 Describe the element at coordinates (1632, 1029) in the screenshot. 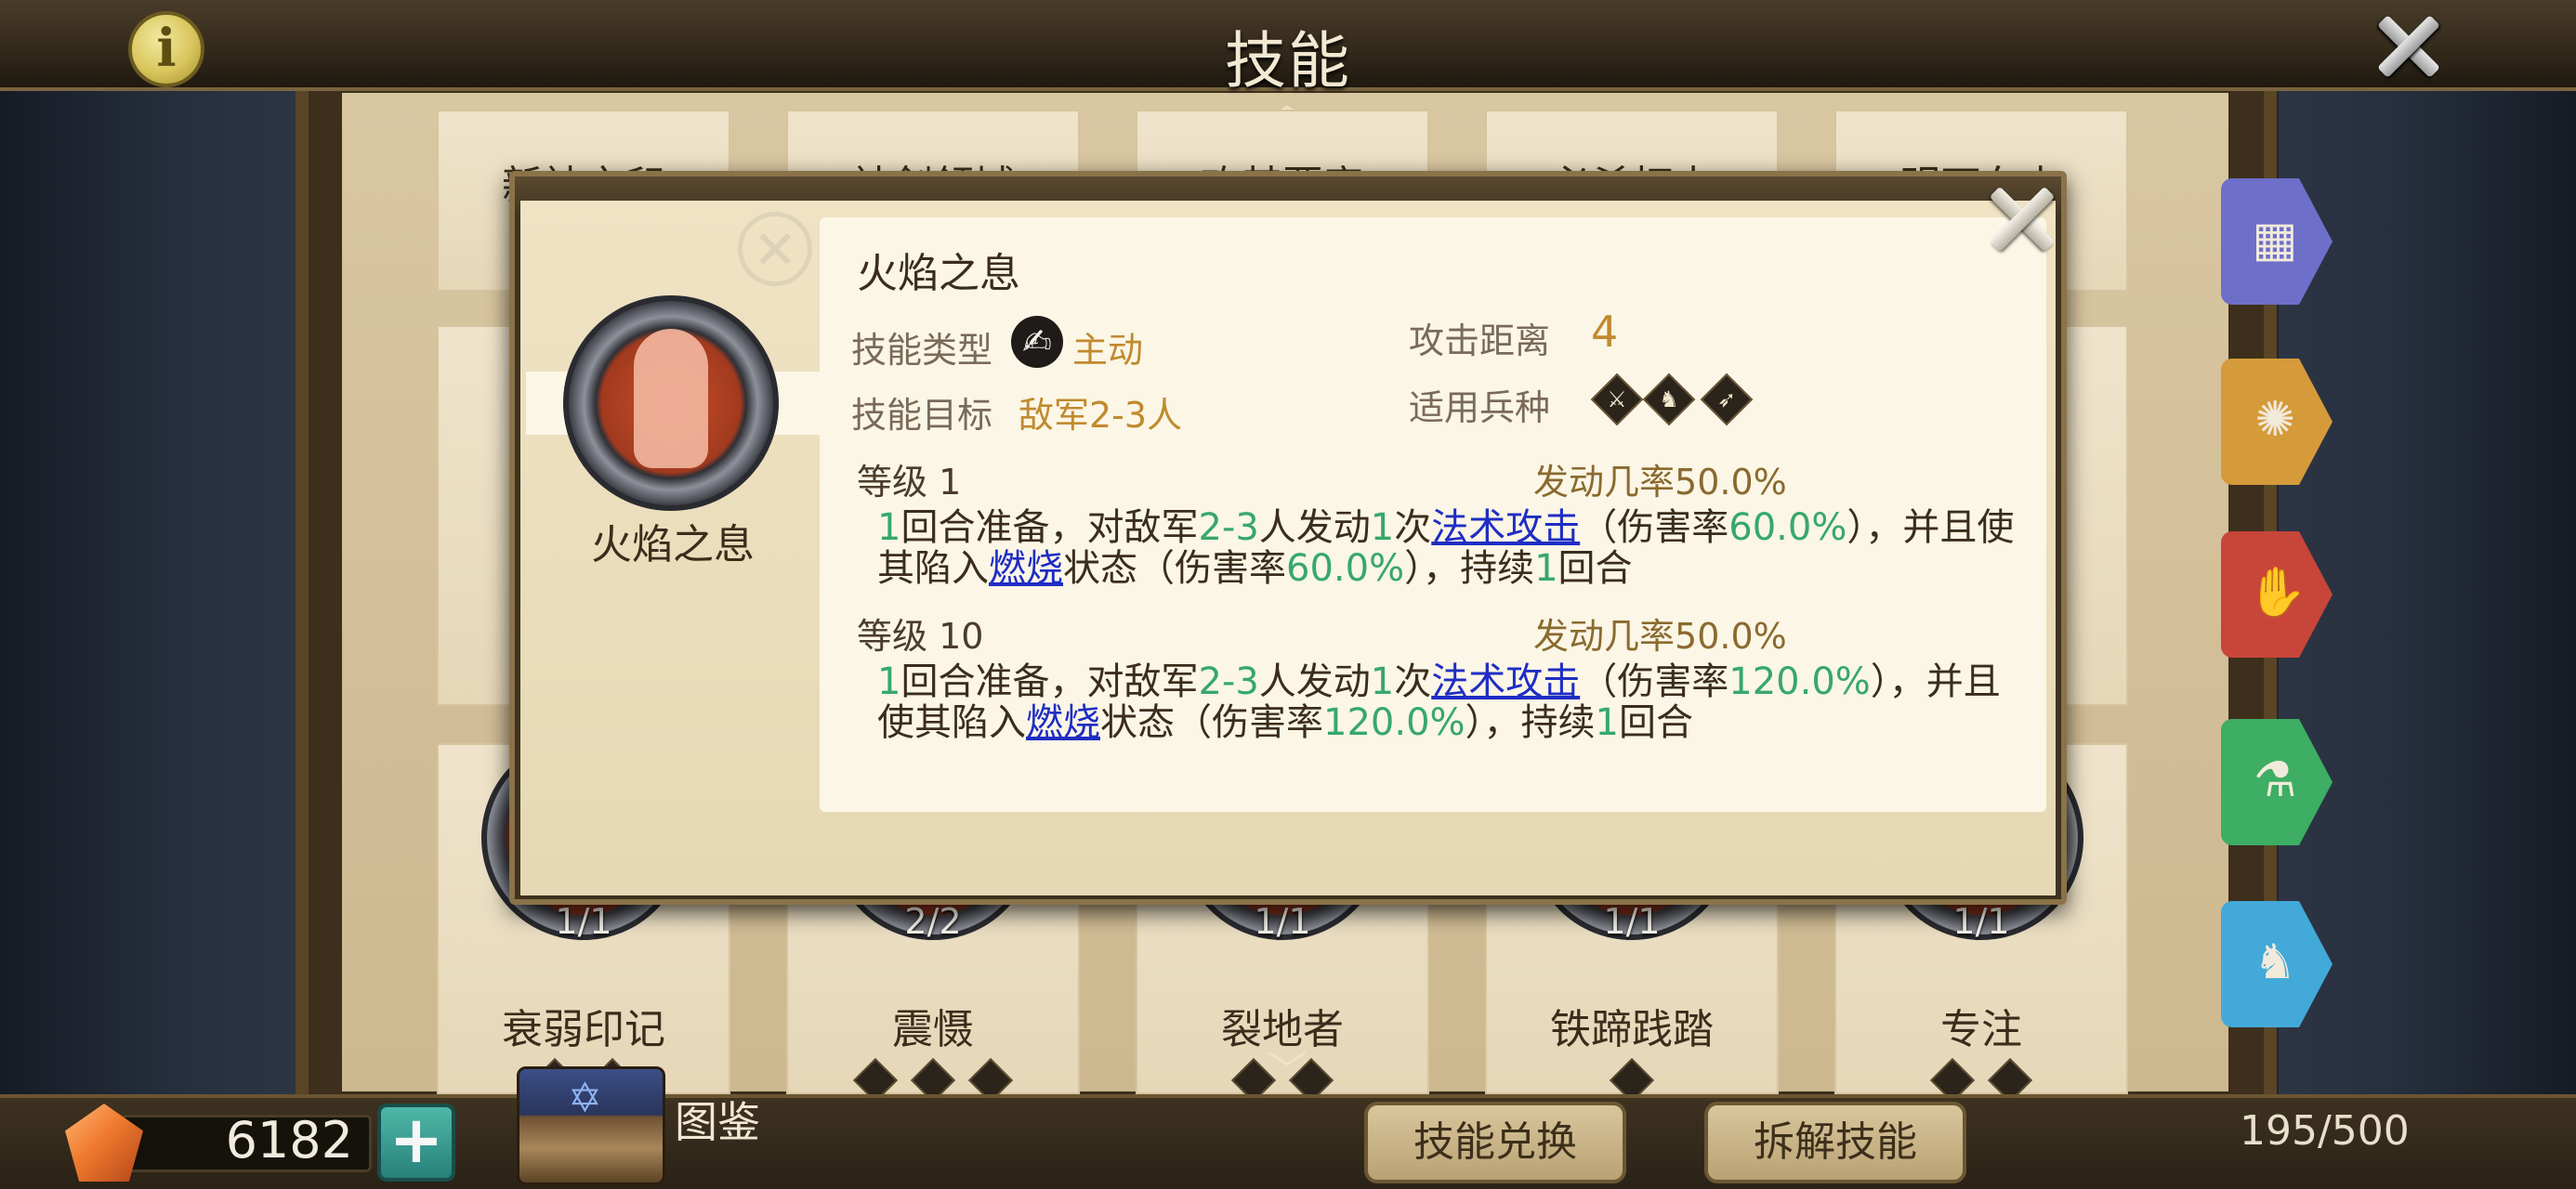

I see `skill-card-name: 铁蹄践踏` at that location.